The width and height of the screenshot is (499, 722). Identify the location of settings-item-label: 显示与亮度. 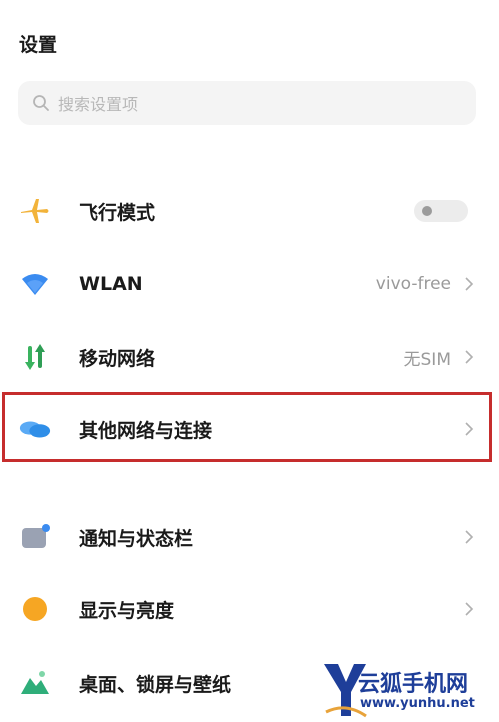
(127, 610).